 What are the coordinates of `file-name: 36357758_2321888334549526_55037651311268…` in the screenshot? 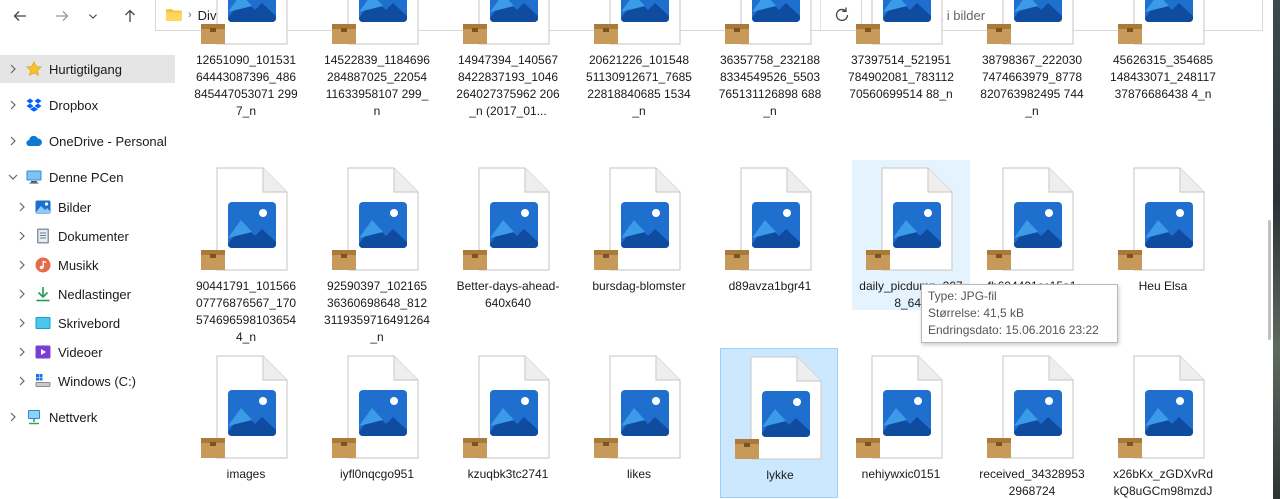 It's located at (770, 85).